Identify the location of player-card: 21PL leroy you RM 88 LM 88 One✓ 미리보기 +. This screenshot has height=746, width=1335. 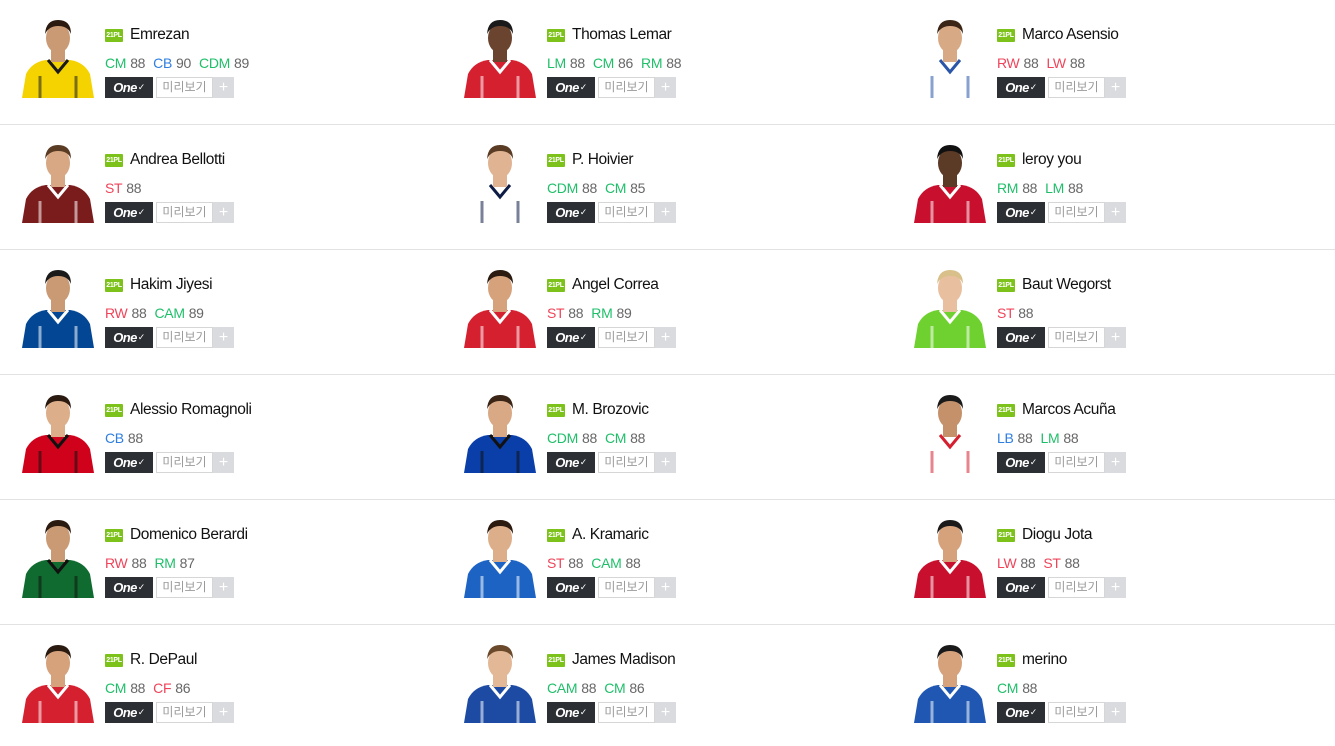
(1113, 187).